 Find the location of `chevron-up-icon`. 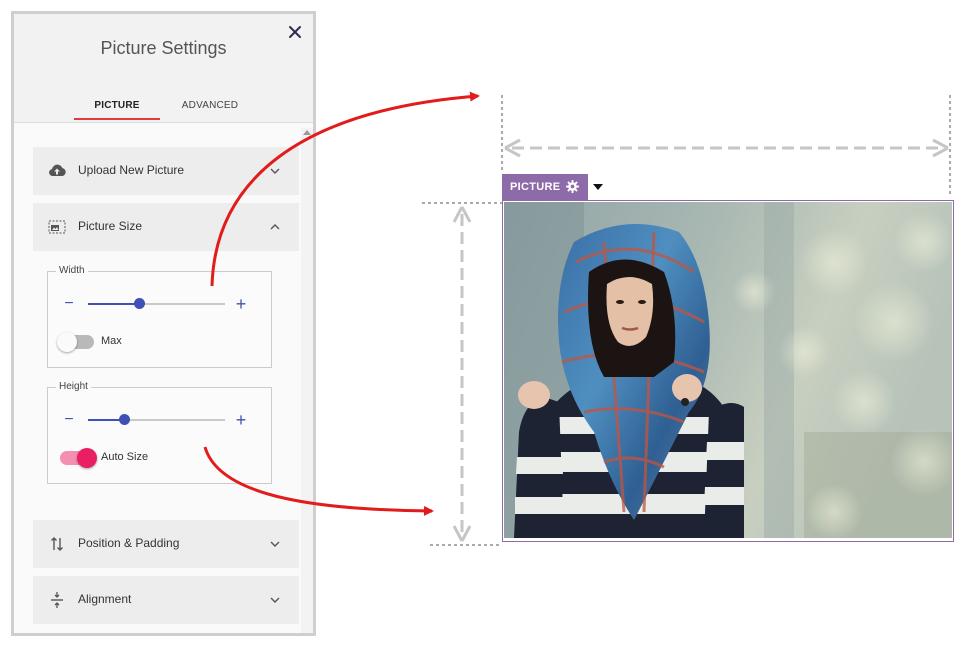

chevron-up-icon is located at coordinates (275, 227).